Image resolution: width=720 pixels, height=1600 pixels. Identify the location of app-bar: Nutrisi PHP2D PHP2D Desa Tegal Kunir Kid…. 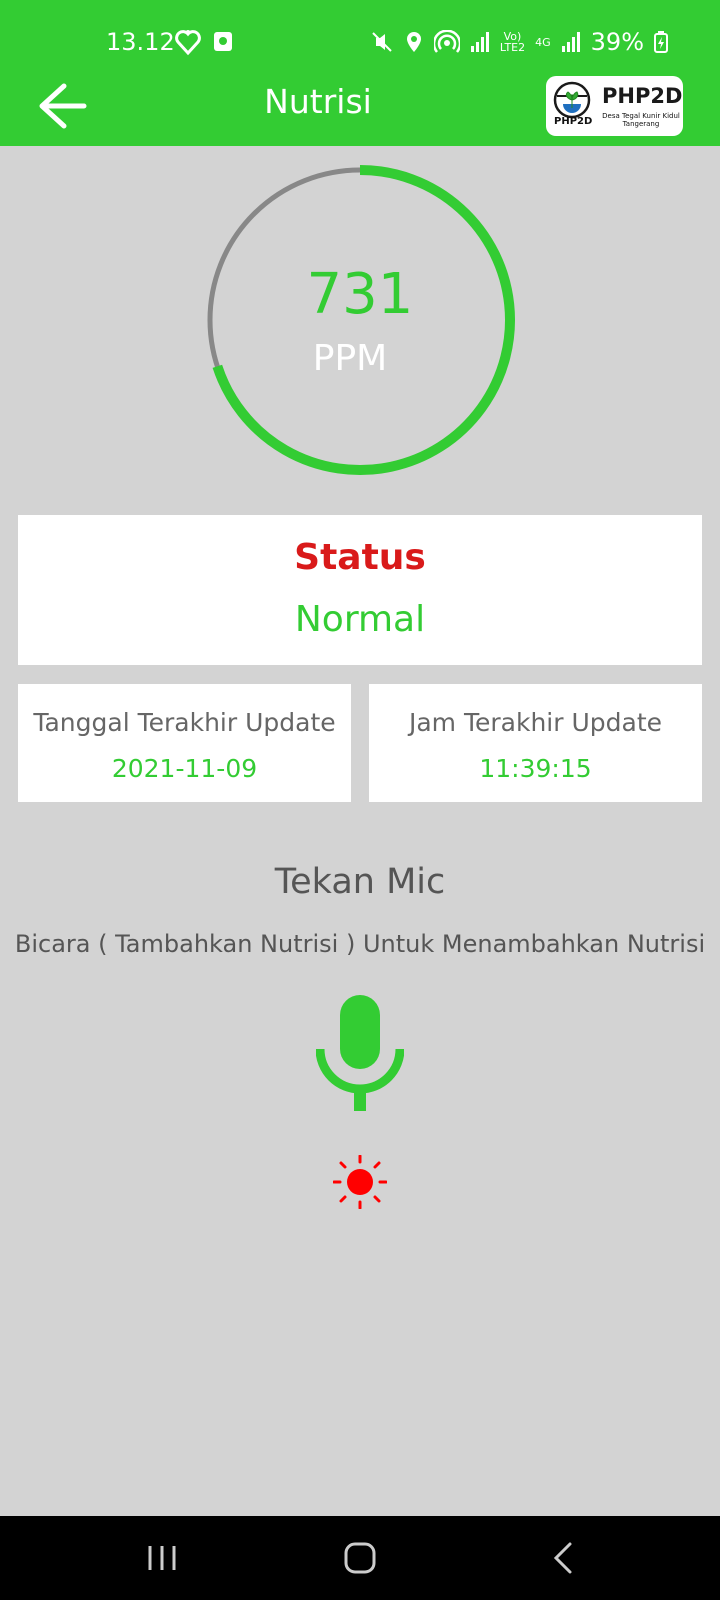
(360, 105).